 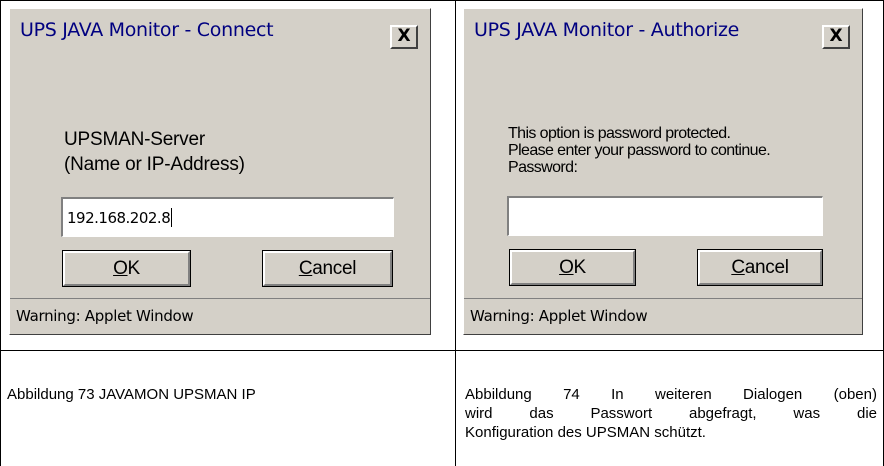 I want to click on password-label: Password:, so click(x=543, y=167).